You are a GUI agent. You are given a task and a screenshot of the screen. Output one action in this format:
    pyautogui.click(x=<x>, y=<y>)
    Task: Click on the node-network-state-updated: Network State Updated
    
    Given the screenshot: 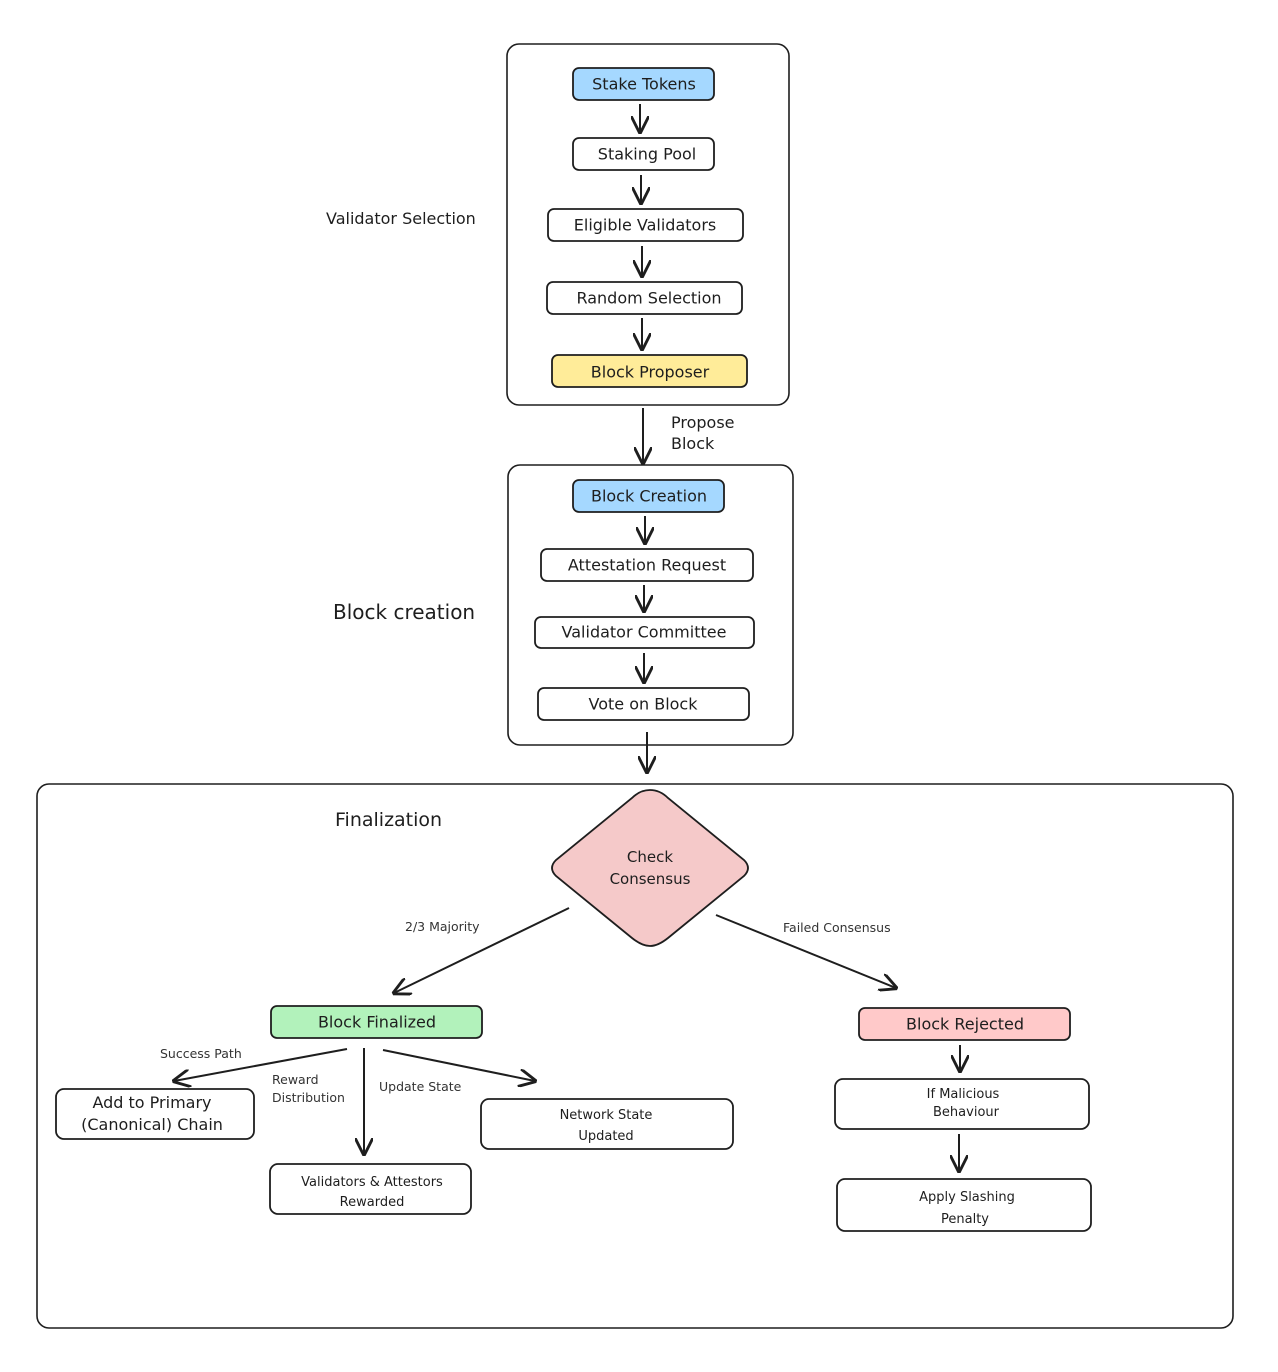 What is the action you would take?
    pyautogui.click(x=607, y=1124)
    